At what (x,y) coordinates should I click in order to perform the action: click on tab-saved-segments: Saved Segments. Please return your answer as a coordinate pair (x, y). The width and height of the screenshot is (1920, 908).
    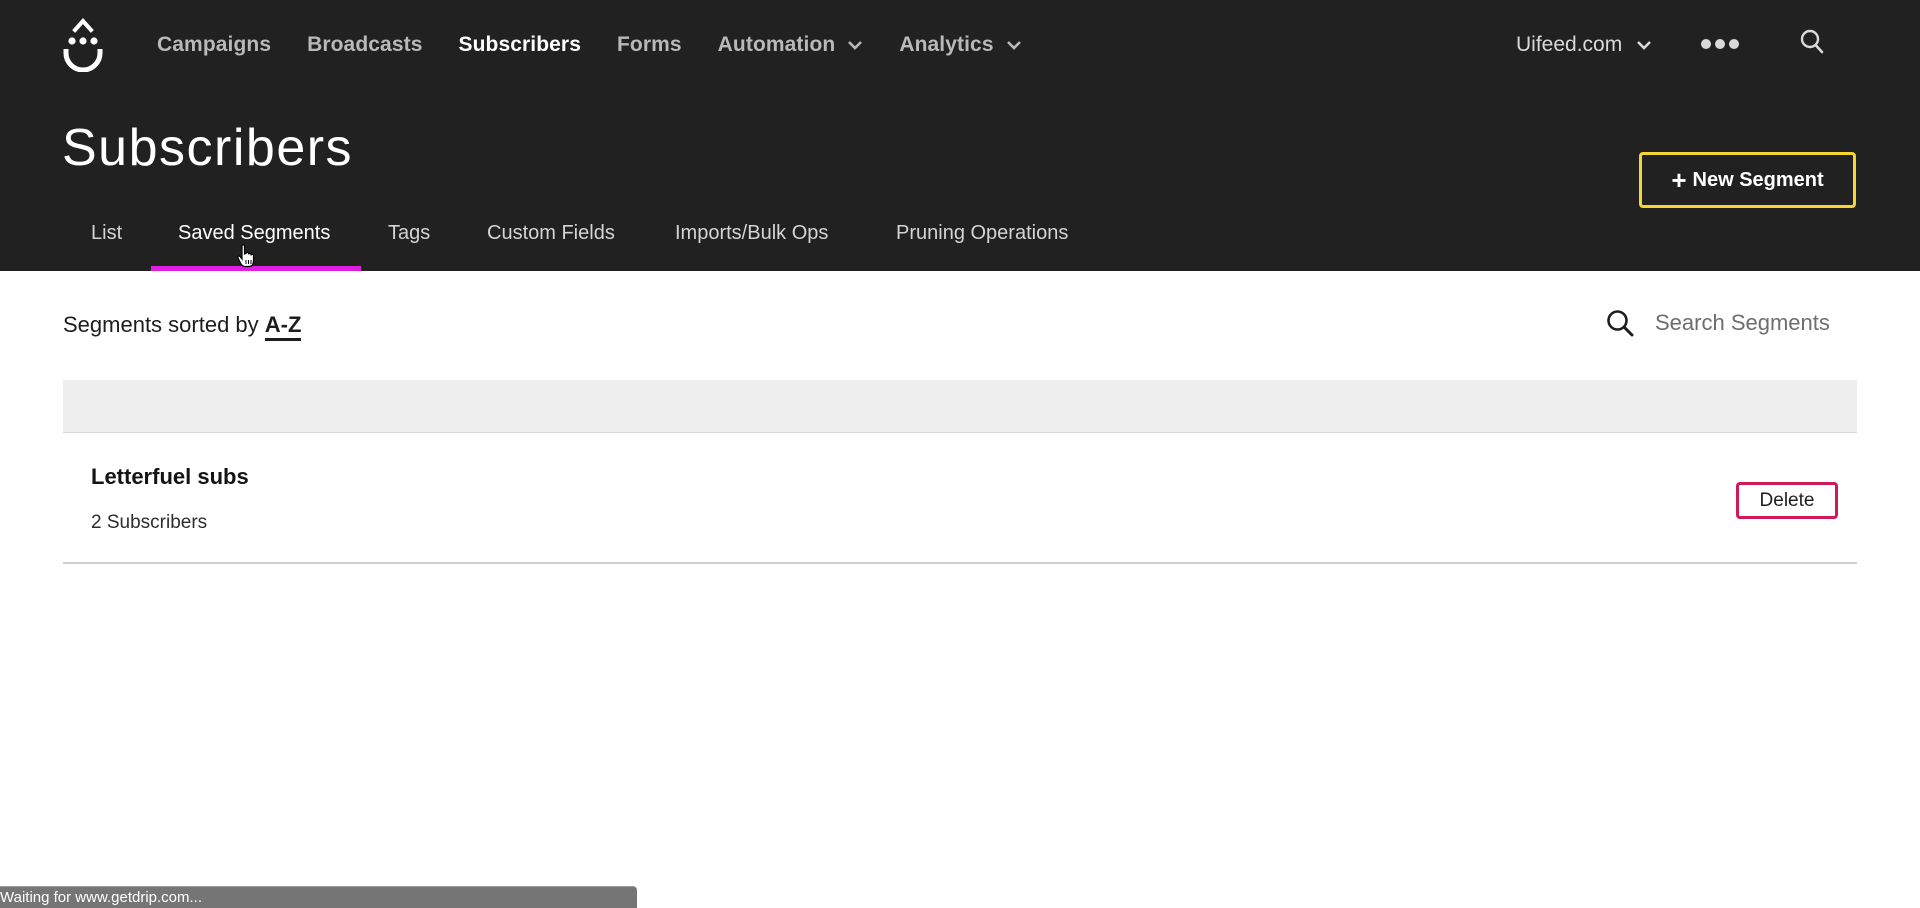
    Looking at the image, I should click on (254, 233).